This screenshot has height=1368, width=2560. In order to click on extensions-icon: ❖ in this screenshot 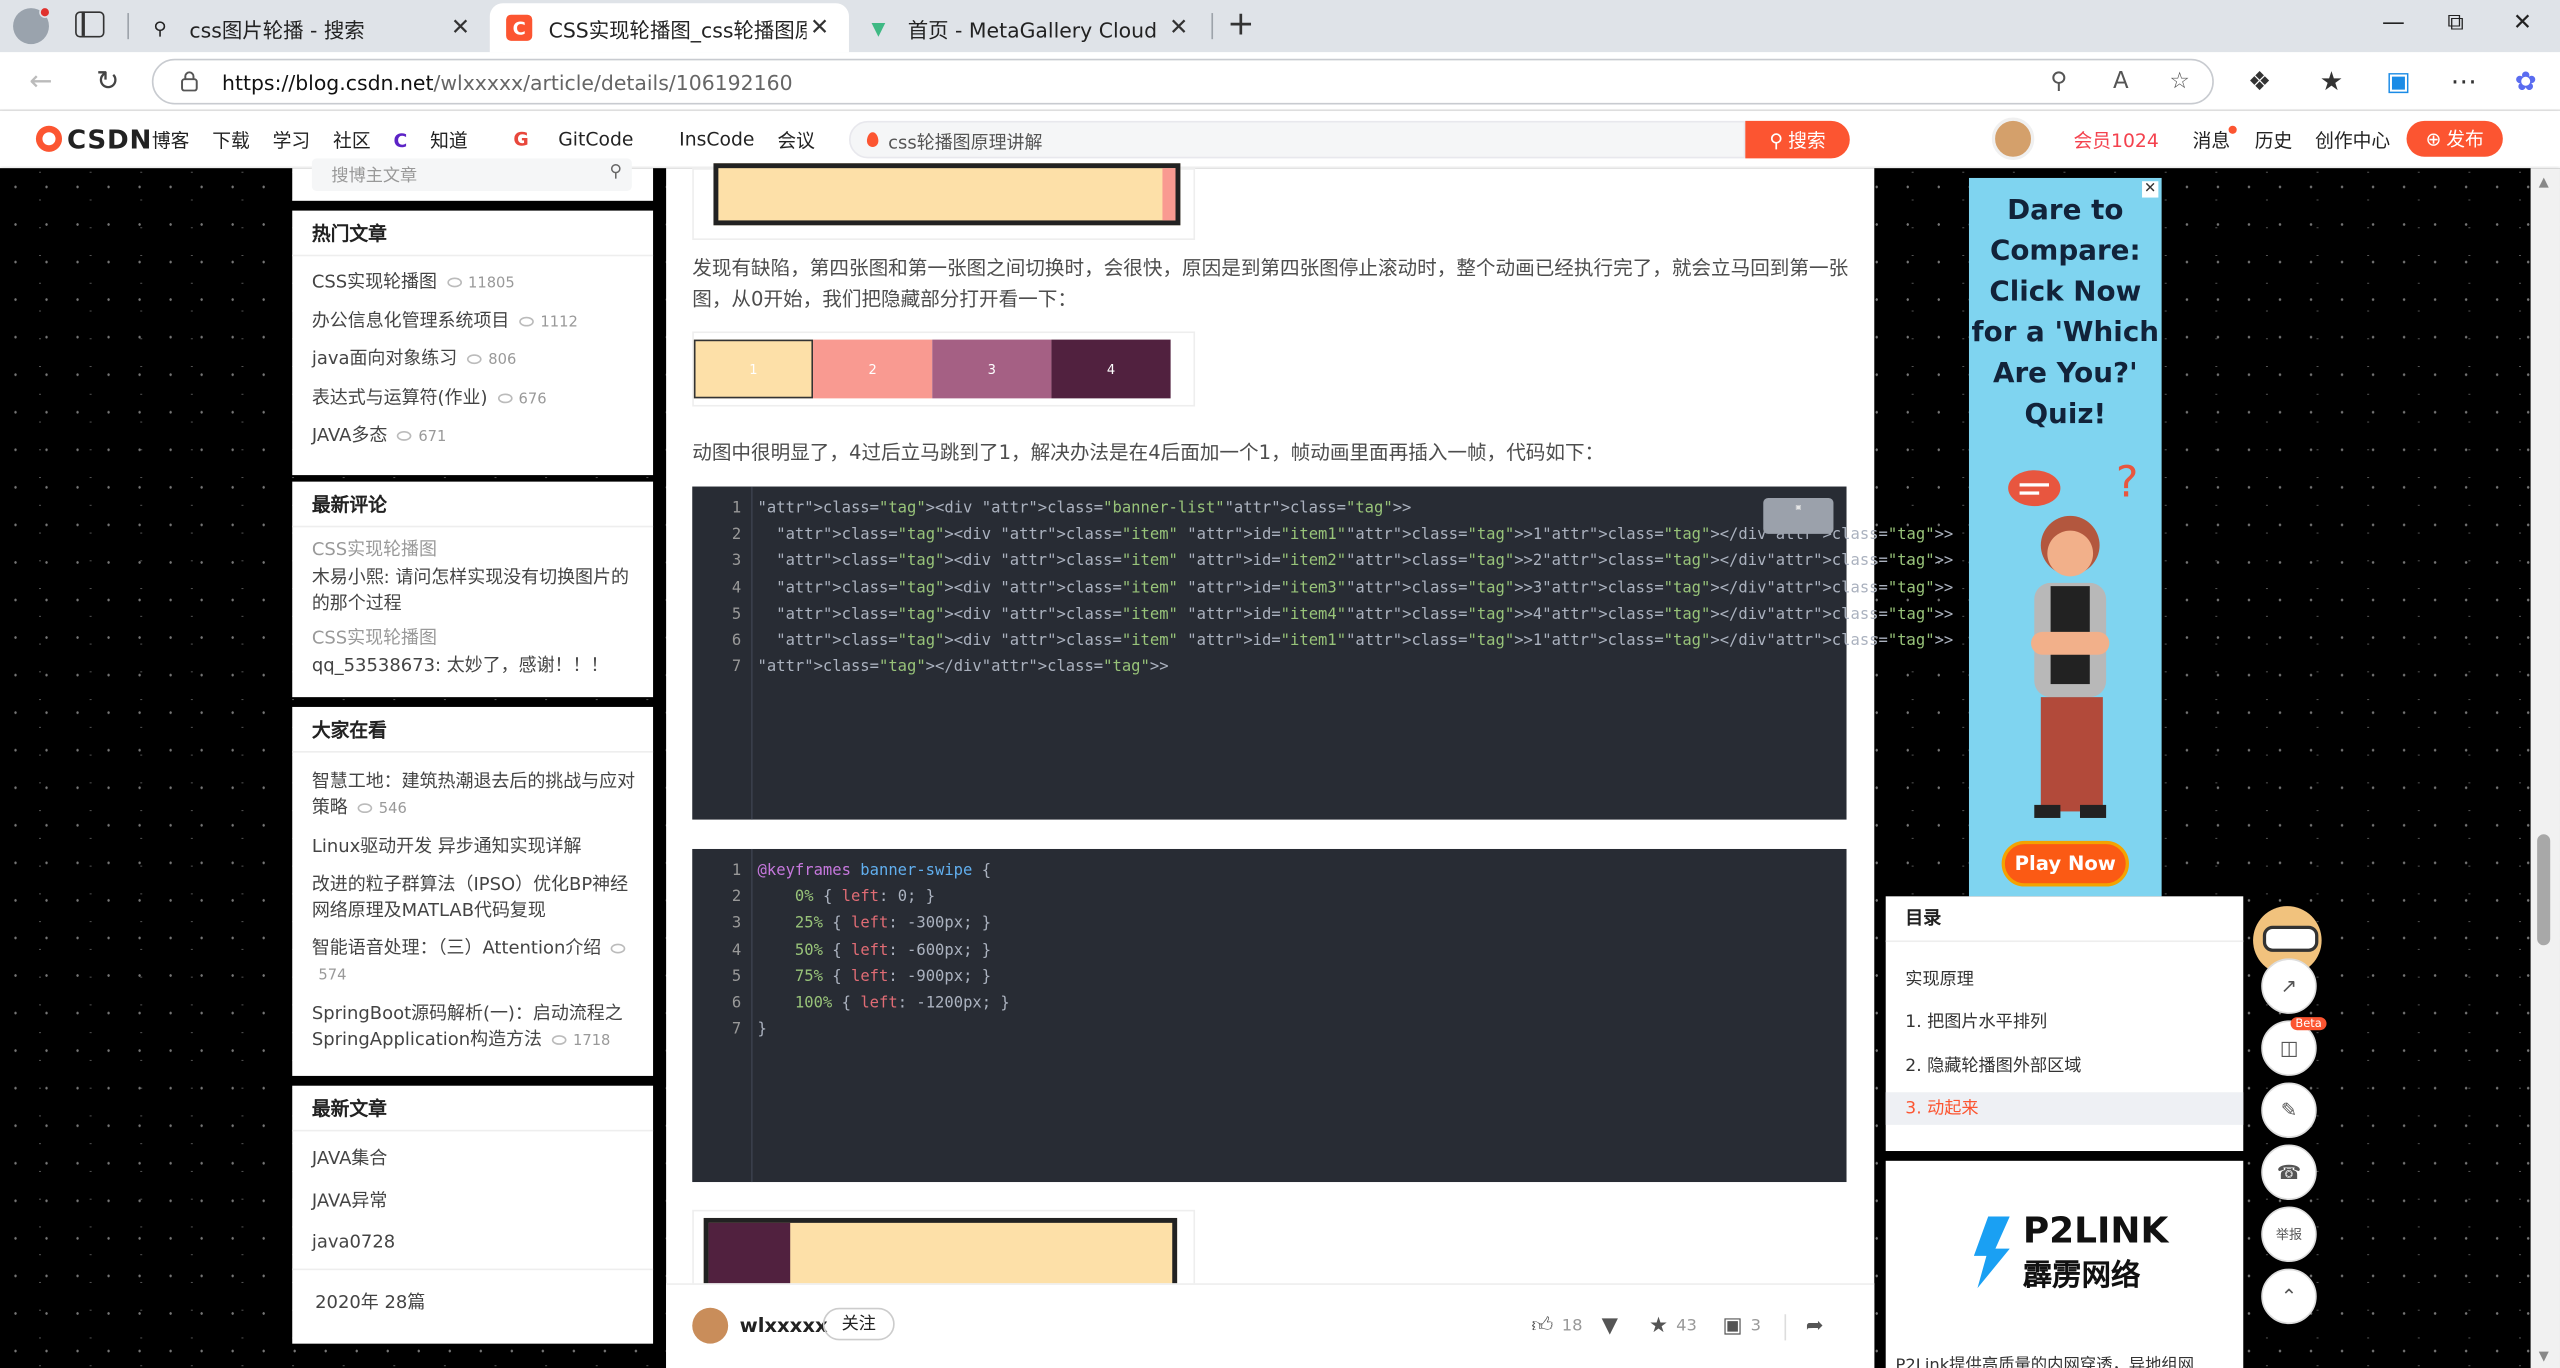, I will do `click(2259, 81)`.